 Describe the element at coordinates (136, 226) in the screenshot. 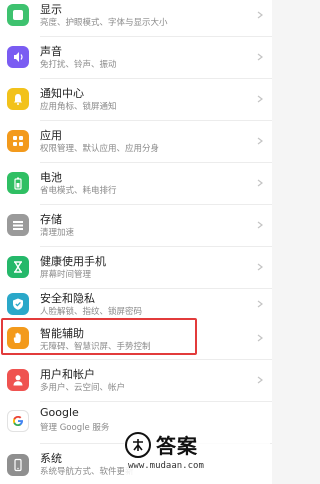

I see `settings-item-storage: 存储 清理加速` at that location.